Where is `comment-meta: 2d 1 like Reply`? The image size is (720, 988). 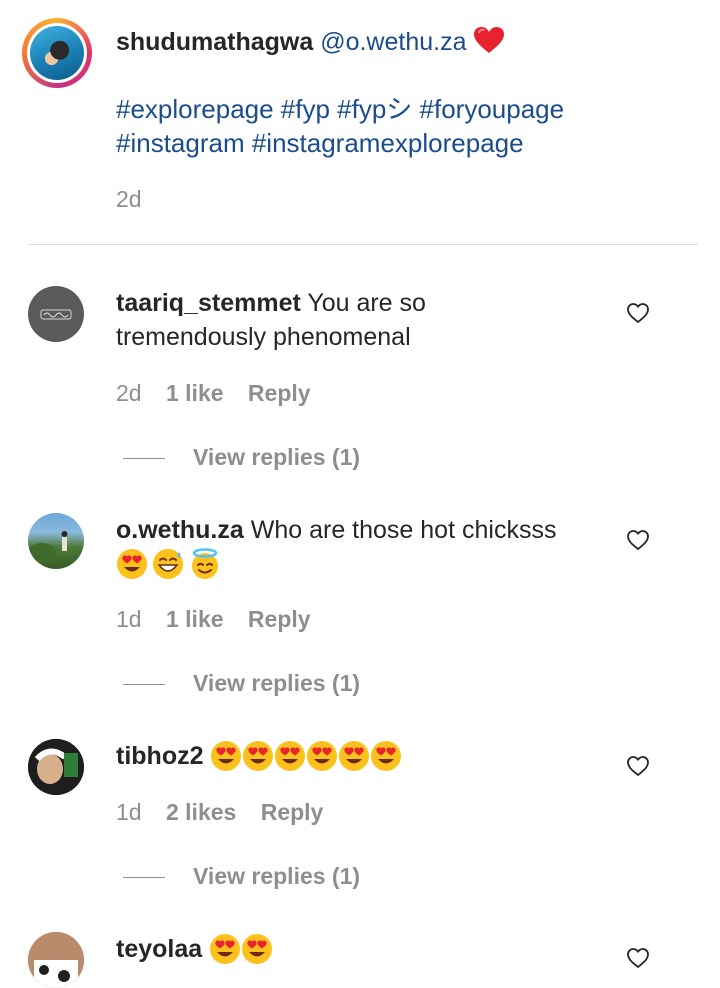 comment-meta: 2d 1 like Reply is located at coordinates (213, 393).